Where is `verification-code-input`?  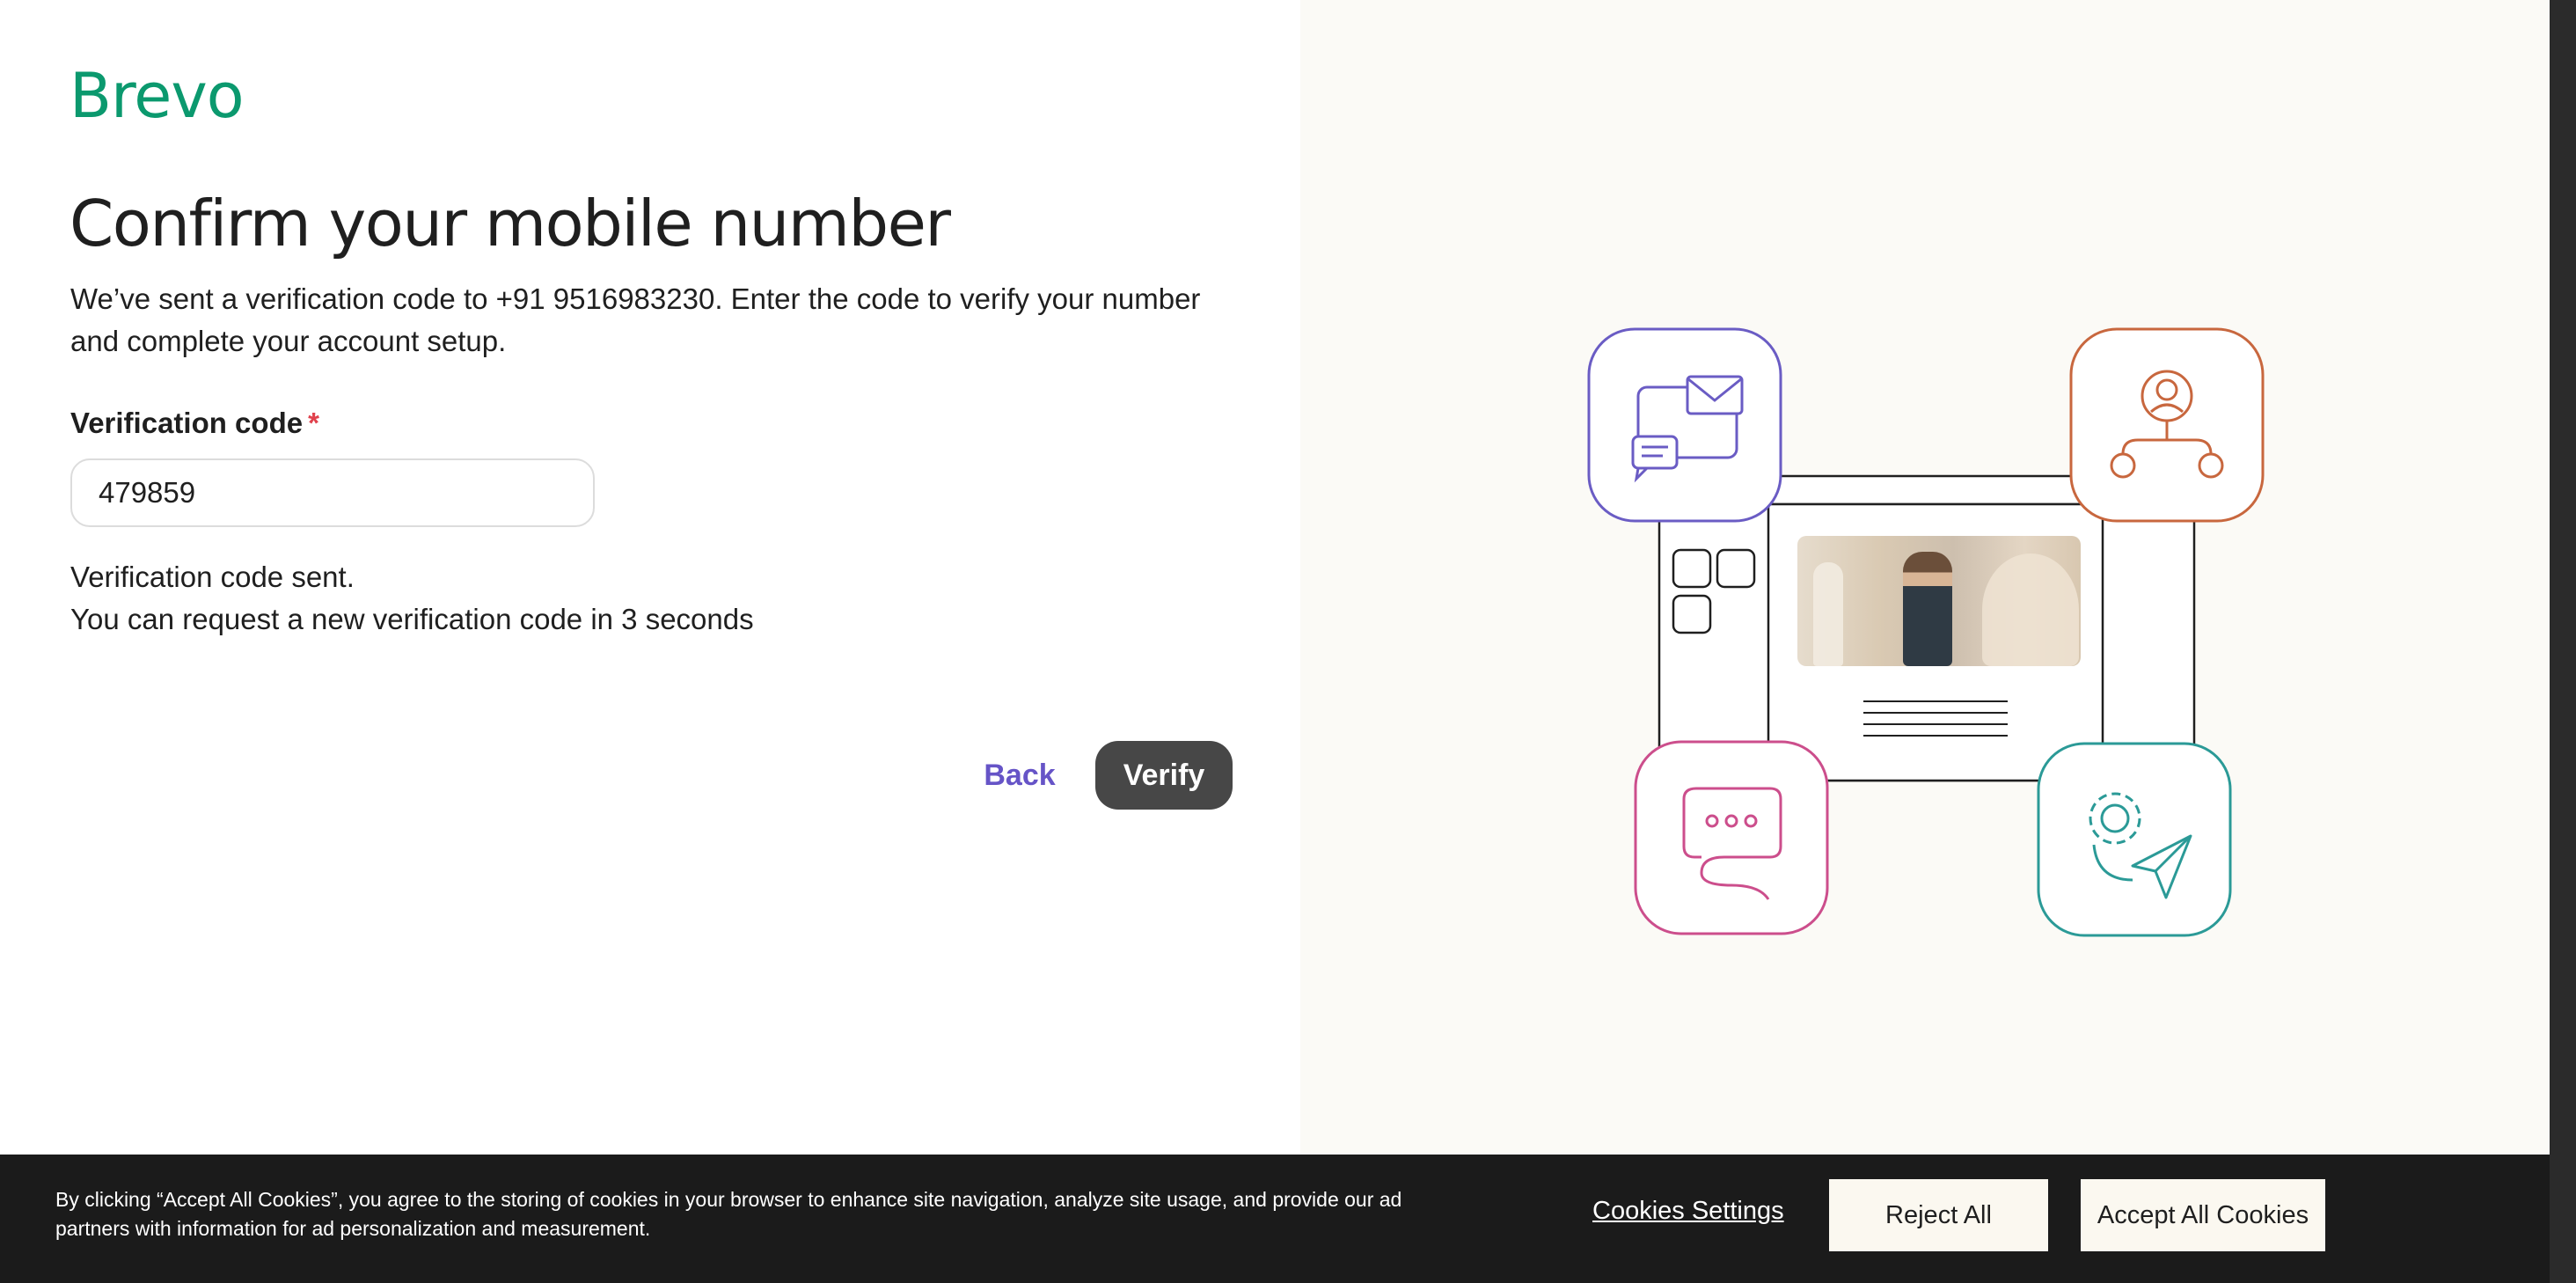 verification-code-input is located at coordinates (332, 493).